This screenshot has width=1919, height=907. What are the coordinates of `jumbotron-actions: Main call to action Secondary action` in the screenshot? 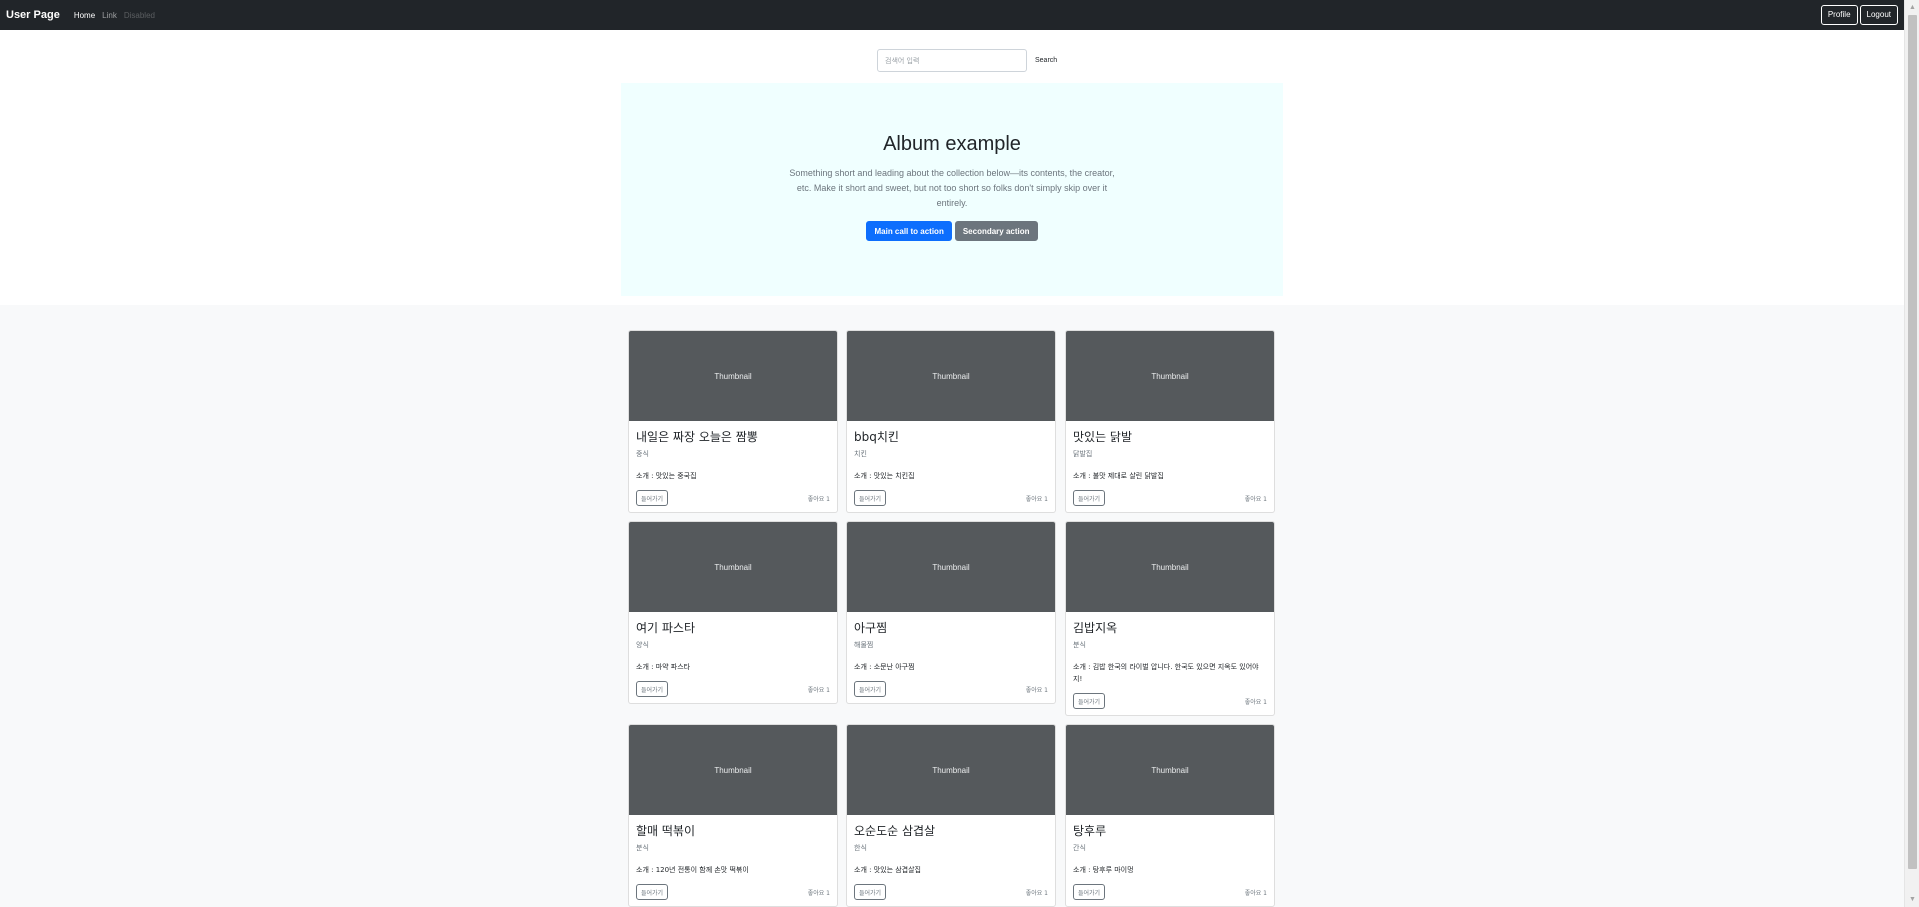 It's located at (952, 231).